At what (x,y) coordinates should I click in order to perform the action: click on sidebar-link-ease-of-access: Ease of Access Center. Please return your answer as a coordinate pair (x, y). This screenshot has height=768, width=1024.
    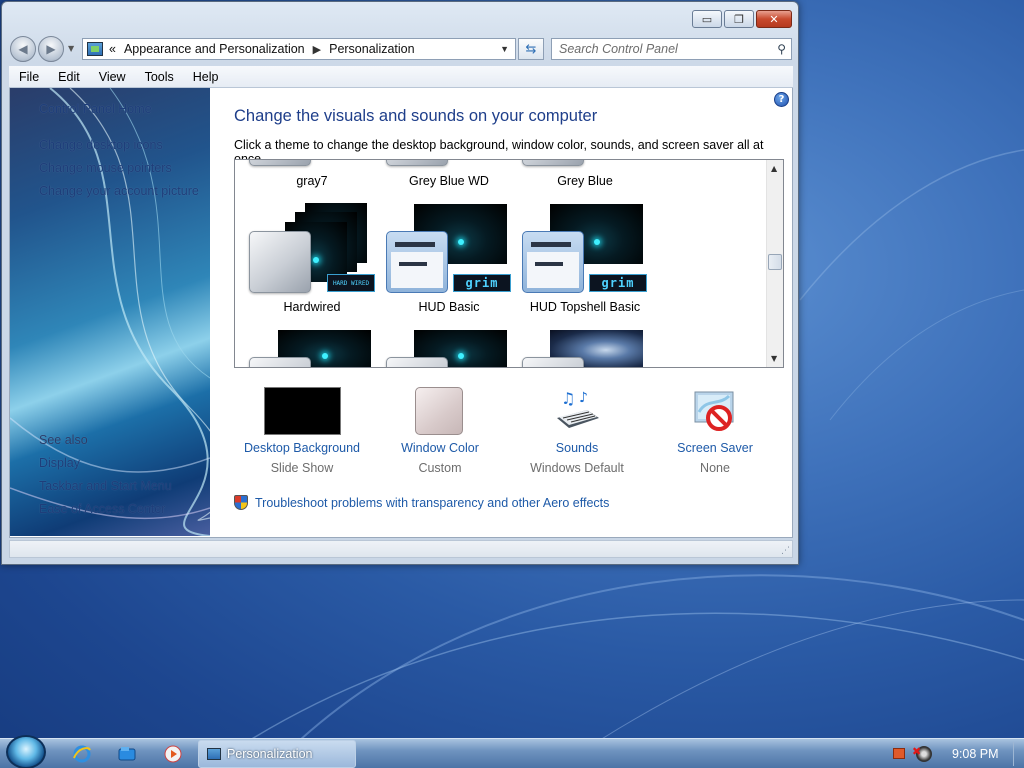
    Looking at the image, I should click on (102, 509).